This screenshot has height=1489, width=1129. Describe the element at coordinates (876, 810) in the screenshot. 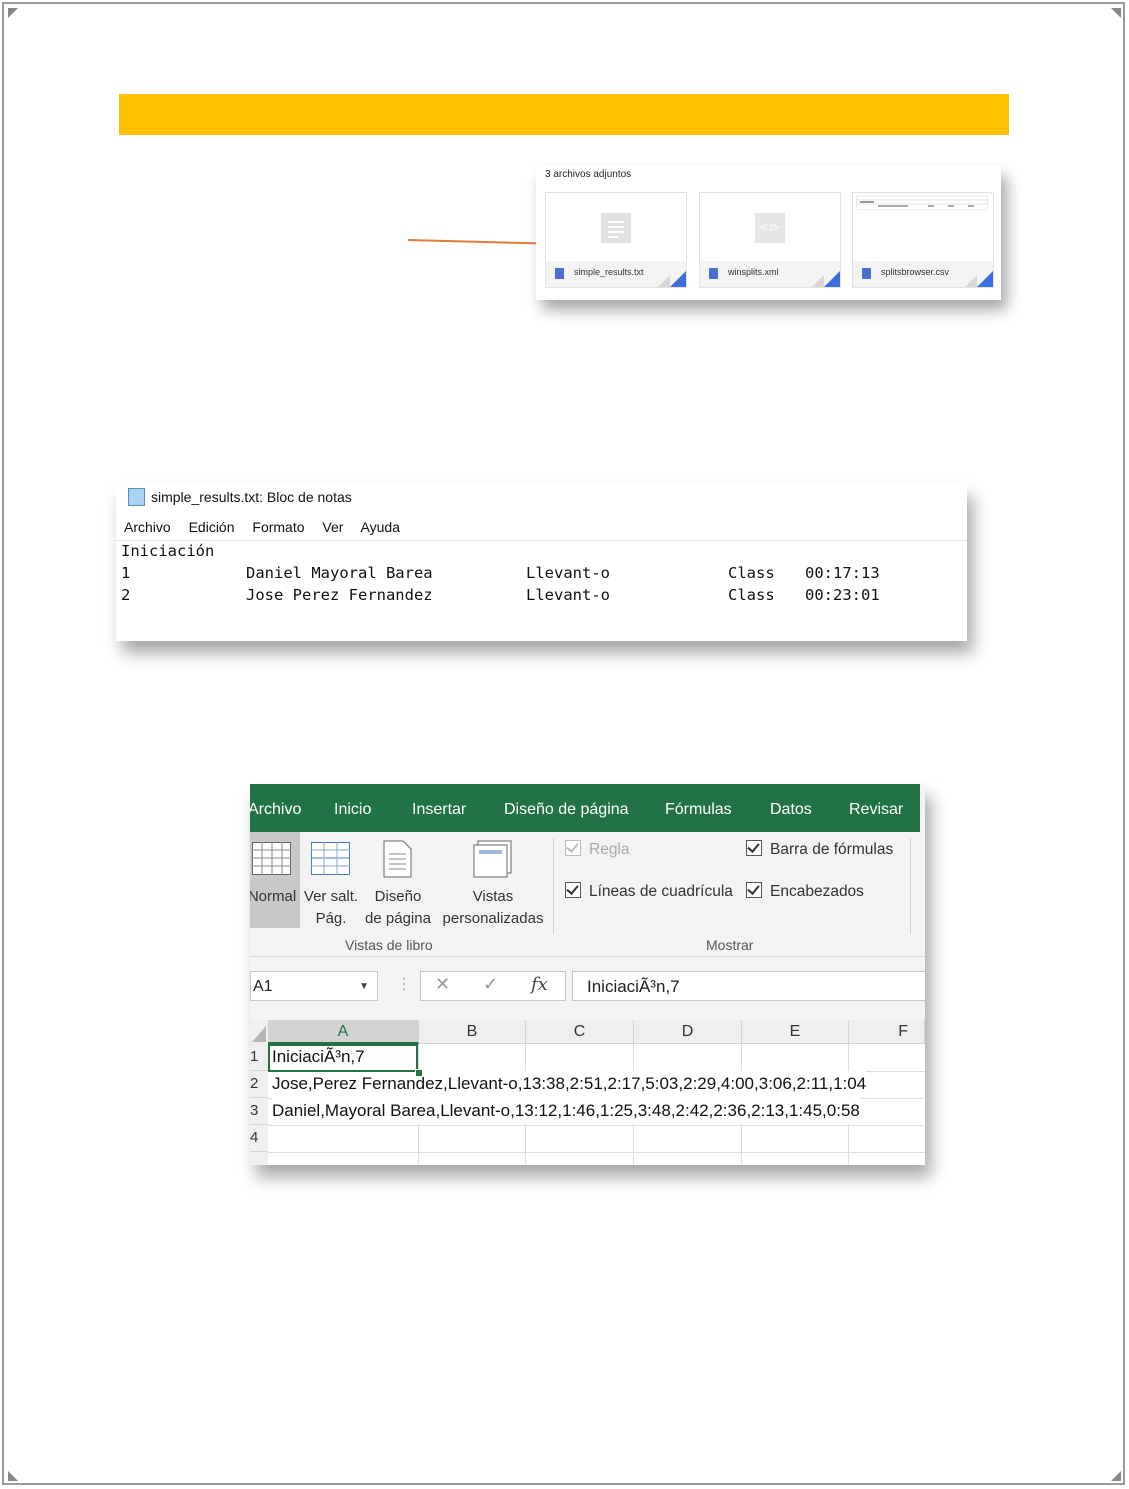

I see `tab-revisar: Revisar` at that location.